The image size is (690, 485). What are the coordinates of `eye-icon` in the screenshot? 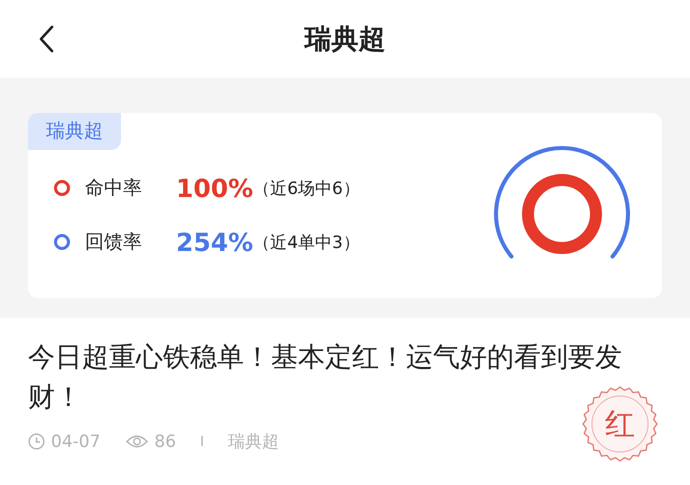 It's located at (137, 441).